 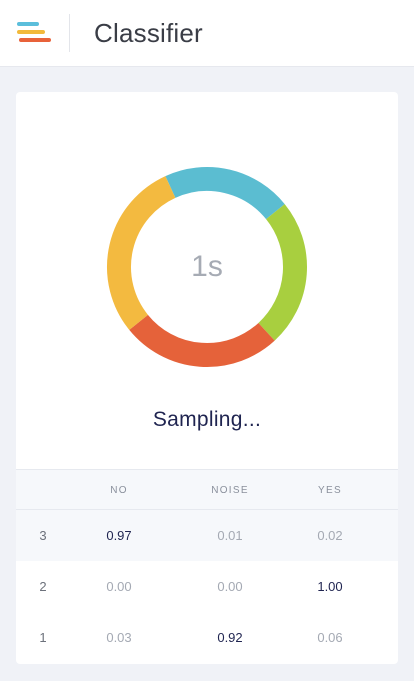 What do you see at coordinates (119, 535) in the screenshot?
I see `cell-no: 0.97` at bounding box center [119, 535].